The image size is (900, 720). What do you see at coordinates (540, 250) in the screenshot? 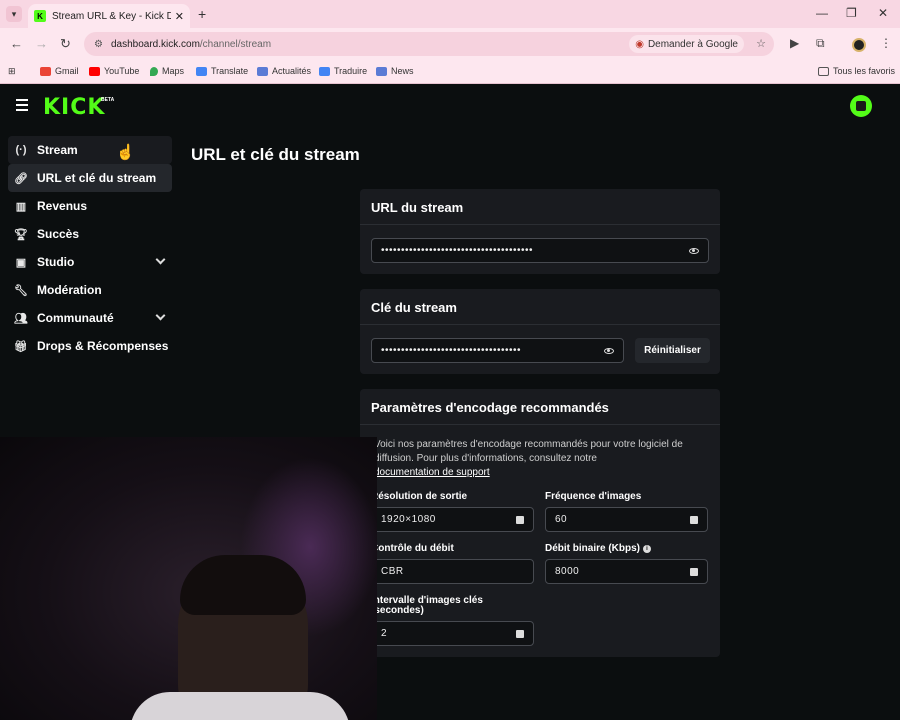
I see `stream-url-field: ••••••••••••••••••••••••••••••••••••••` at bounding box center [540, 250].